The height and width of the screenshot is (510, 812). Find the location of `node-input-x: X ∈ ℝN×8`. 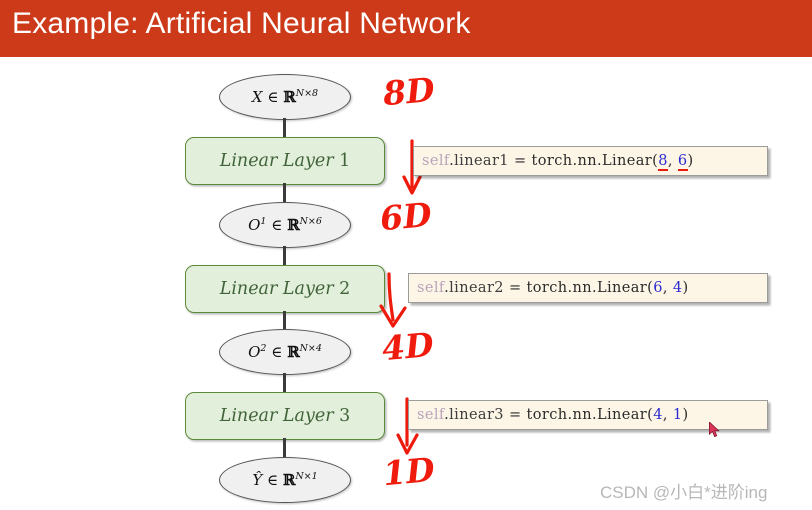

node-input-x: X ∈ ℝN×8 is located at coordinates (285, 97).